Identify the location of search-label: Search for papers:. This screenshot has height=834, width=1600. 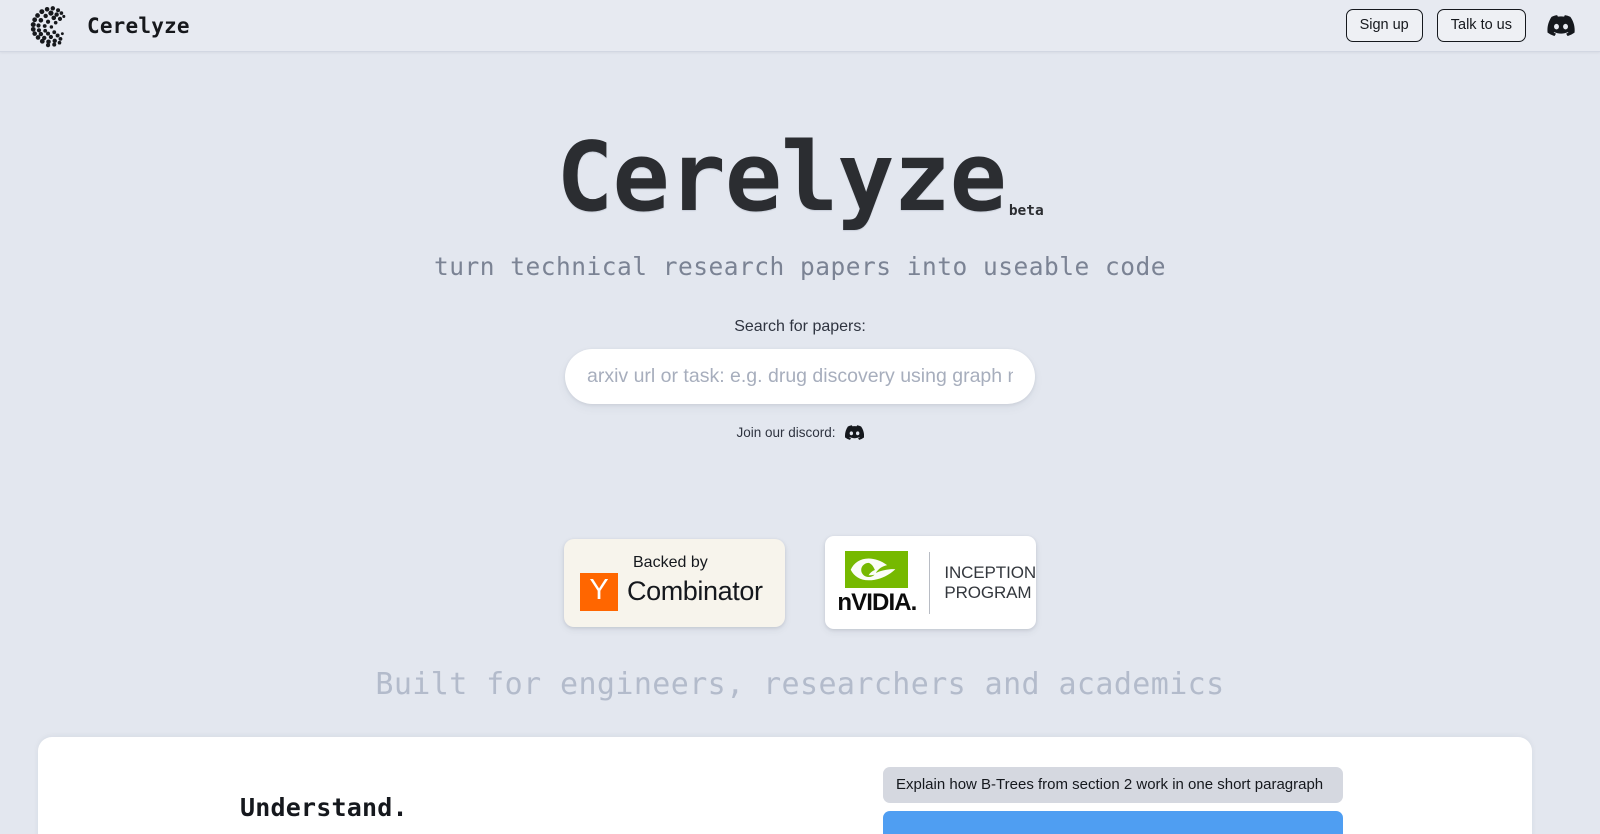
(800, 327).